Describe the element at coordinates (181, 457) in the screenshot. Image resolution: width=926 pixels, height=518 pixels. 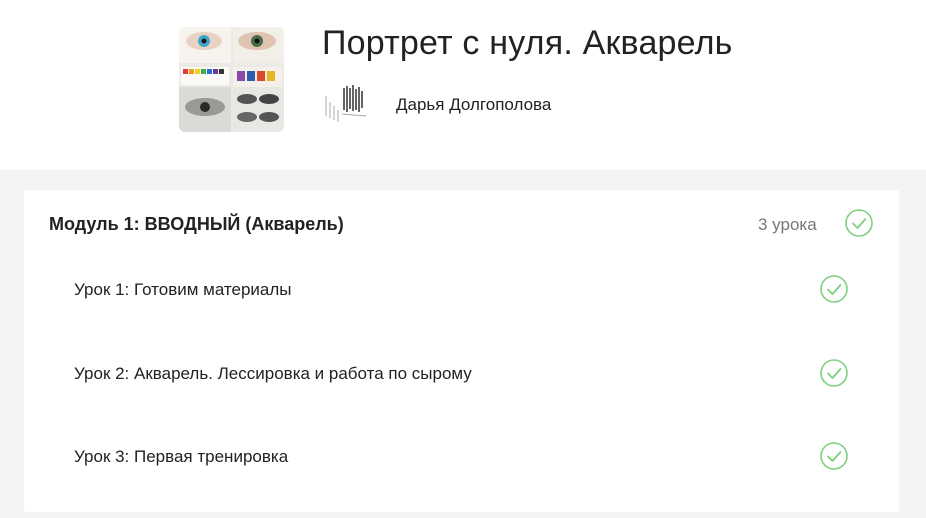
I see `lesson-label: Урок 3: Первая тренировка` at that location.